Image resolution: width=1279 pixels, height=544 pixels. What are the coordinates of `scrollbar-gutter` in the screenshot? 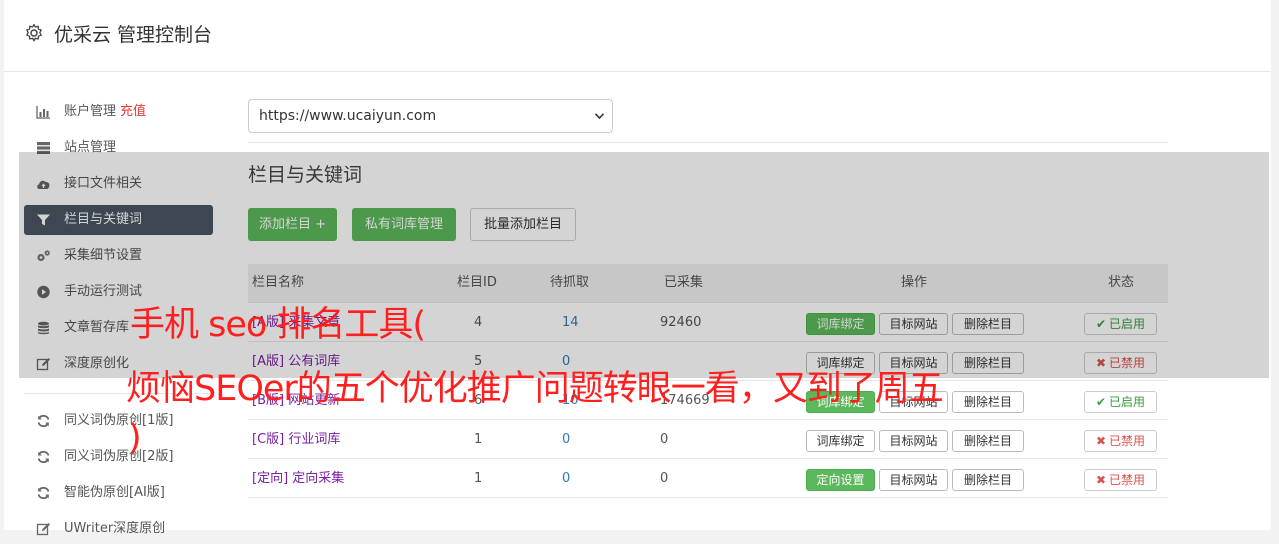 It's located at (1275, 265).